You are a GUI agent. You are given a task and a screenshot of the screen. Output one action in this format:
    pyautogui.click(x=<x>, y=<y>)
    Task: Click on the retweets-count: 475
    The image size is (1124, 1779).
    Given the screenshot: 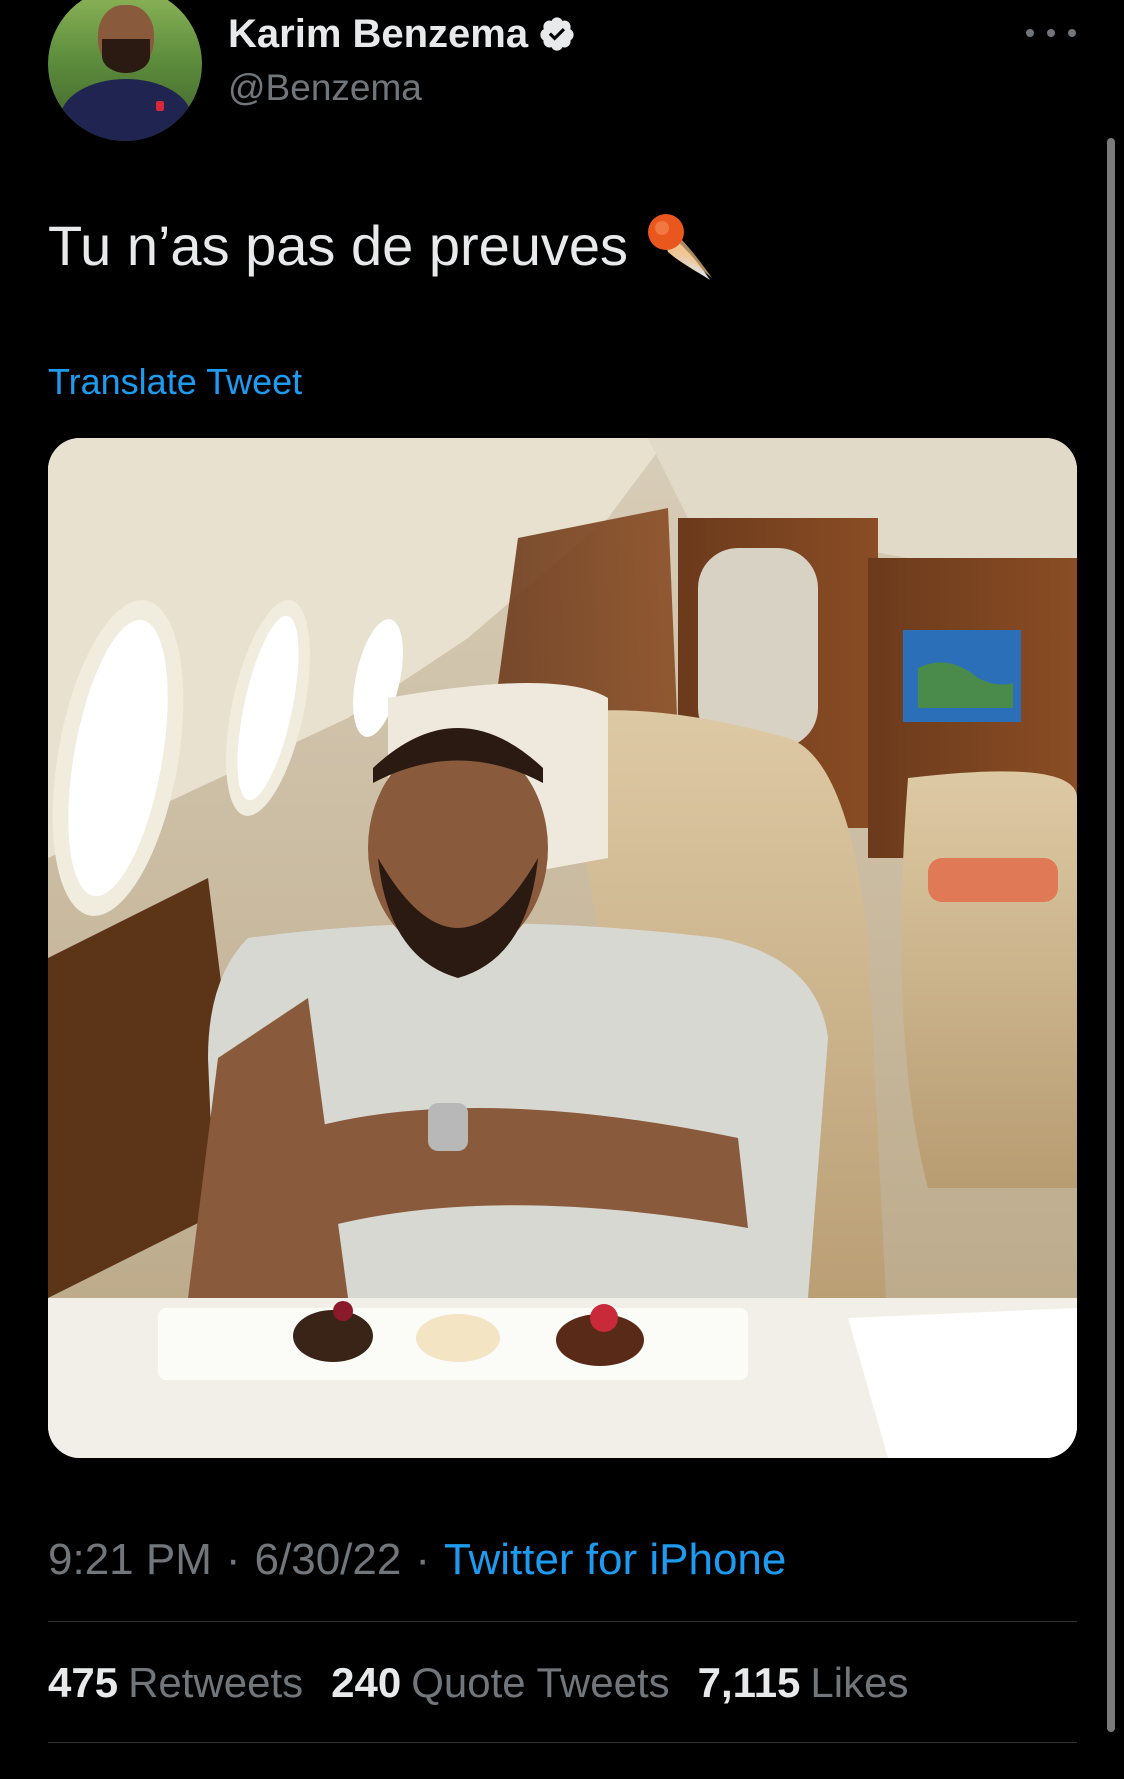 What is the action you would take?
    pyautogui.click(x=83, y=1682)
    